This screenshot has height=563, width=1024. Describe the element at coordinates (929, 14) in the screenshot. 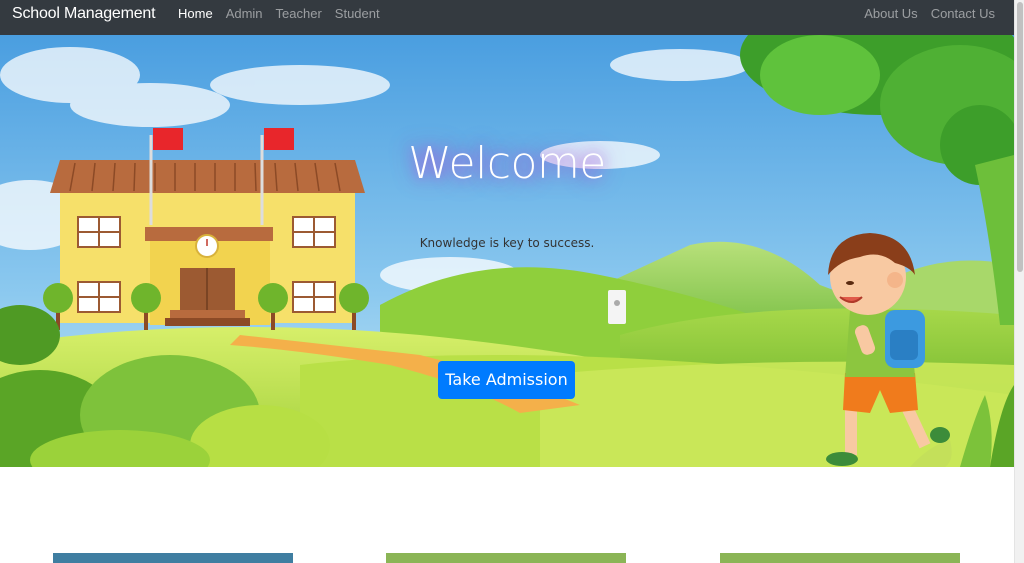

I see `nav-right-group: About Us Contact Us` at that location.